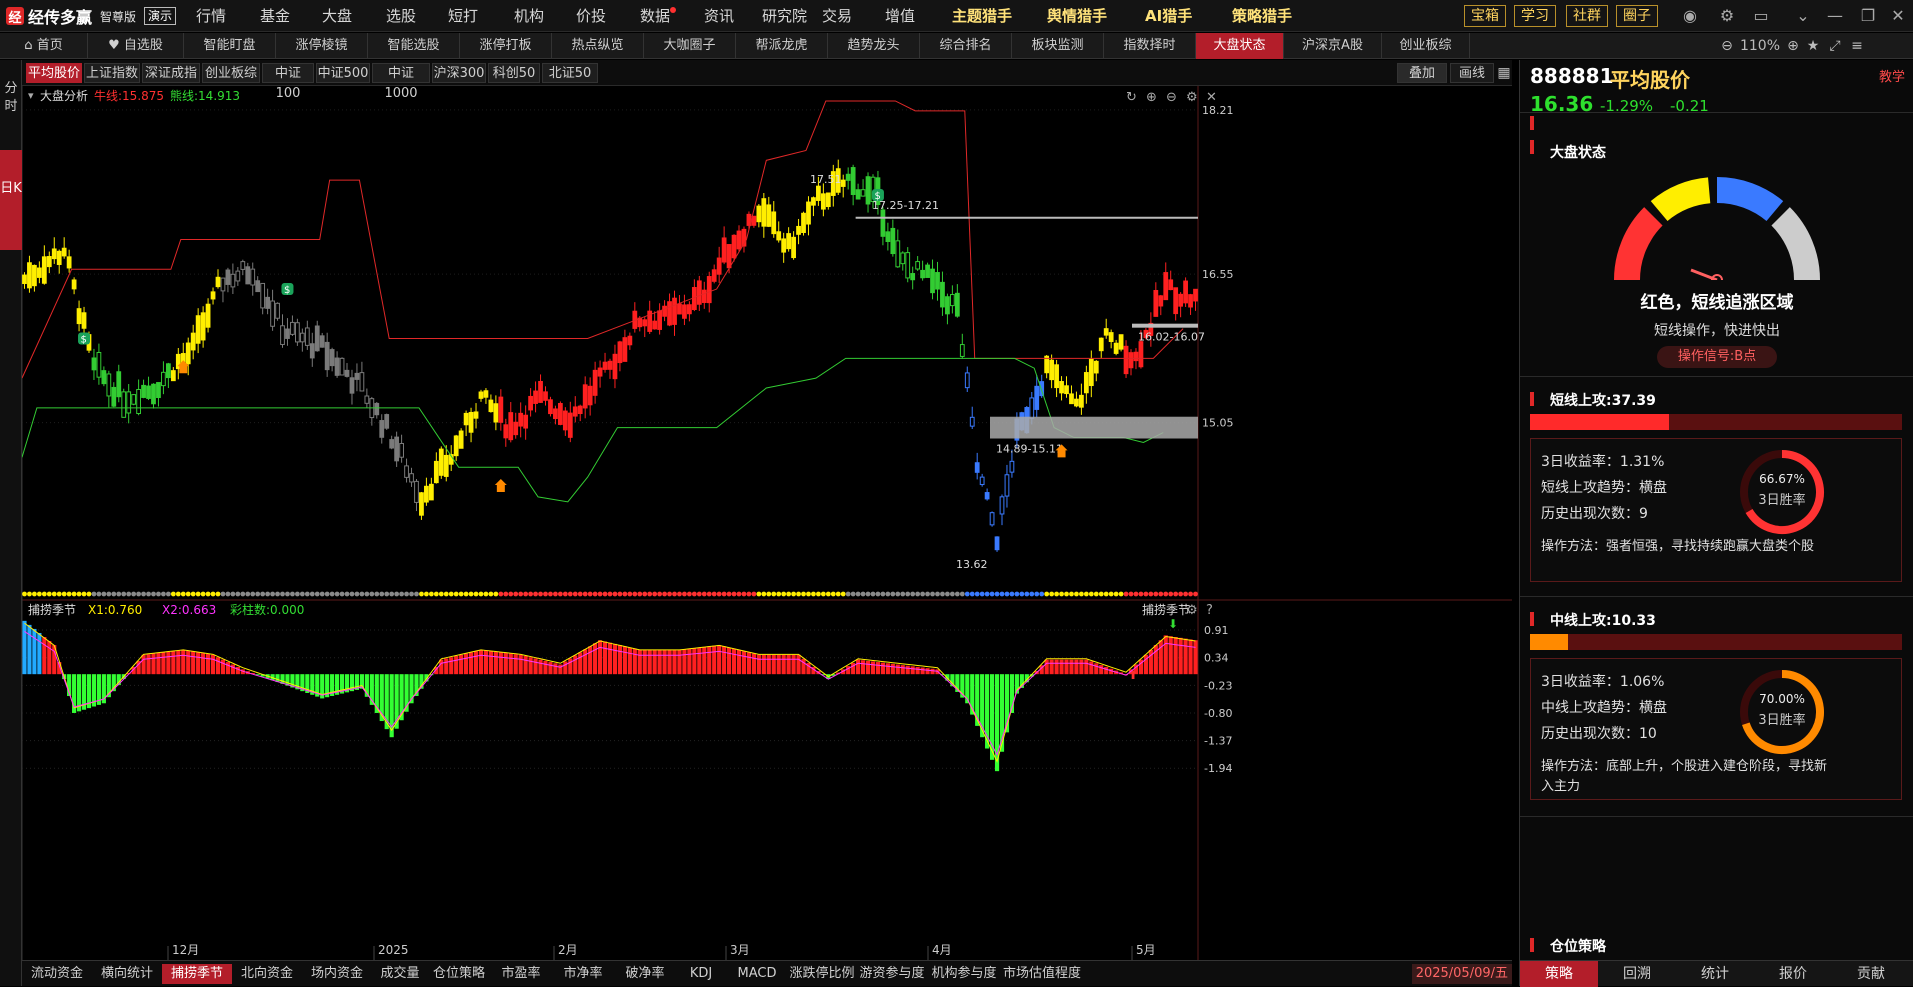  What do you see at coordinates (644, 662) in the screenshot?
I see `sub-bar` at bounding box center [644, 662].